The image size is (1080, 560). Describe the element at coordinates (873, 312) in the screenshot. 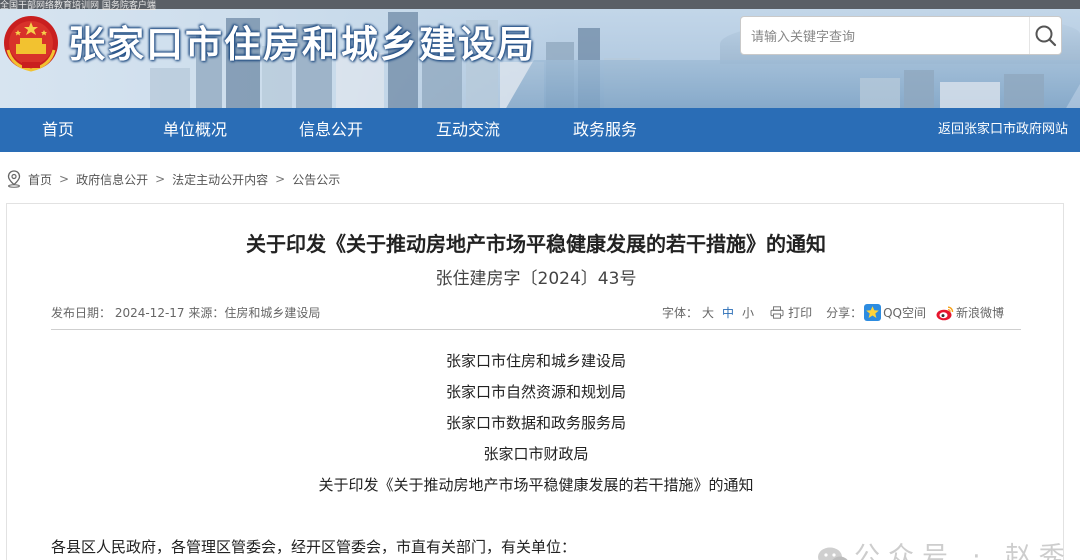

I see `qzone-icon` at that location.